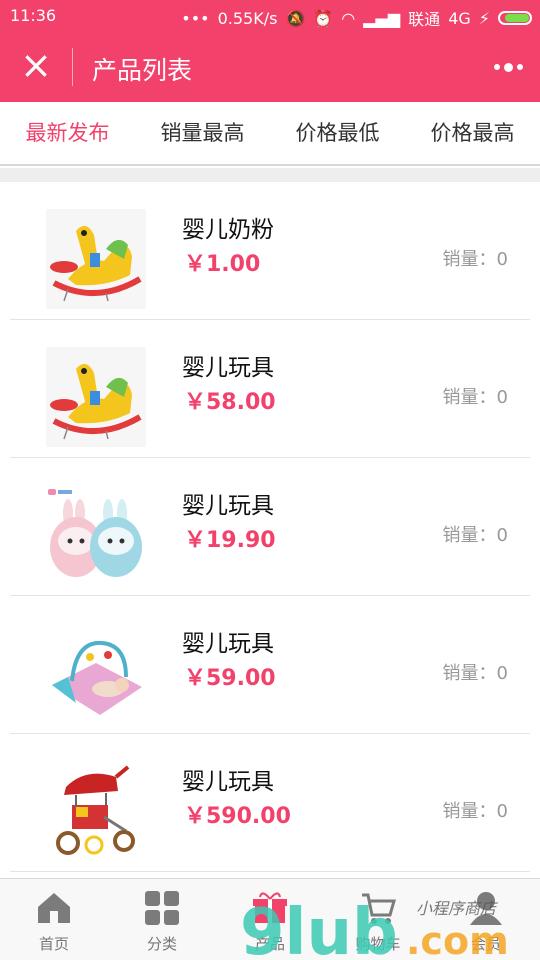  I want to click on list-item: 婴儿玩具 ￥590.00 销量：0, so click(270, 803).